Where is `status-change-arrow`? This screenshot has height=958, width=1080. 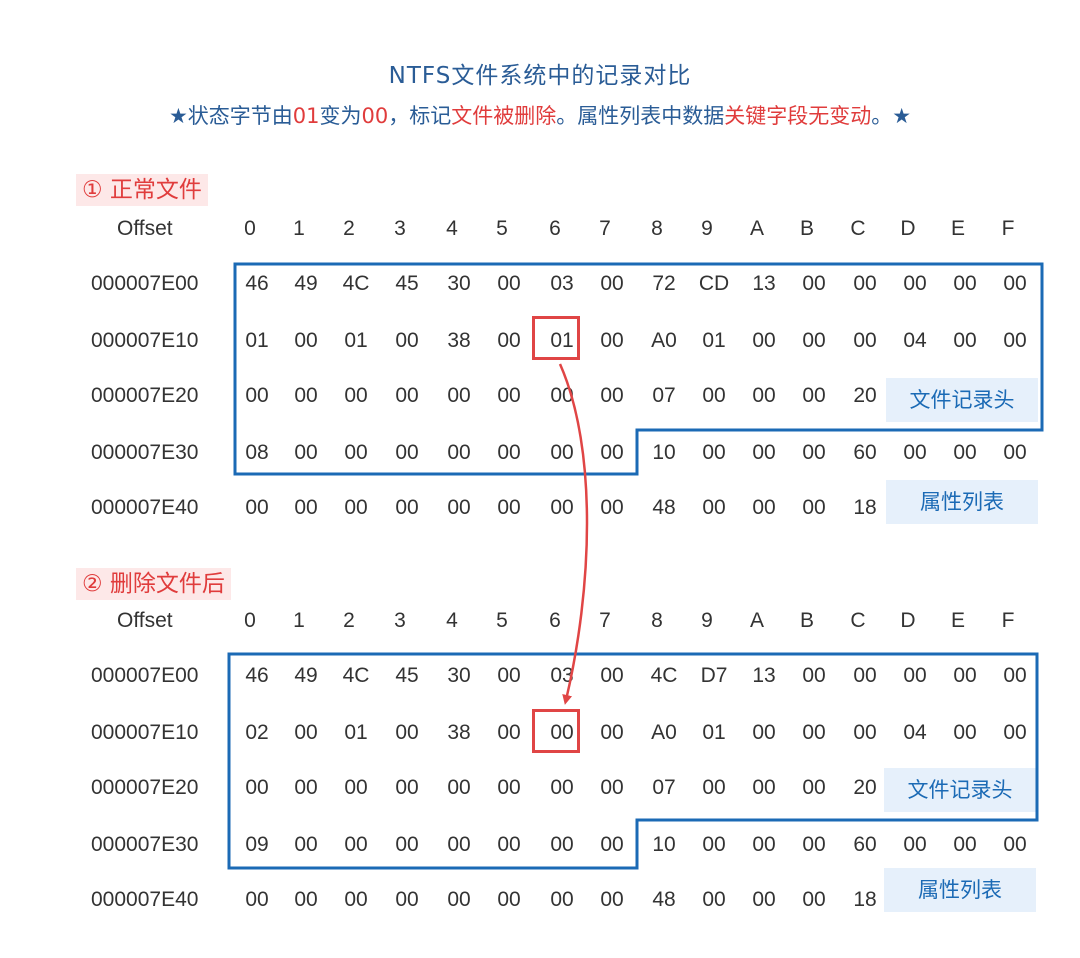
status-change-arrow is located at coordinates (573, 534).